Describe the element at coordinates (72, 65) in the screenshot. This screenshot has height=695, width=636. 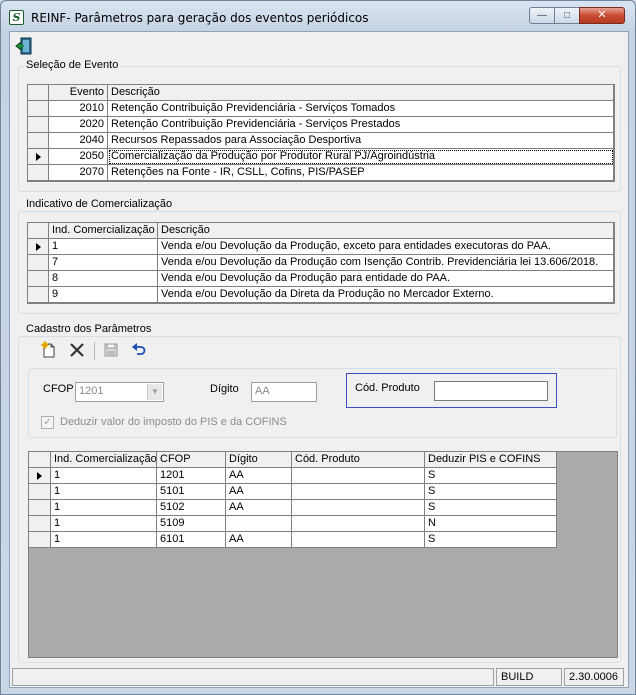
I see `evento-group-label: Seleção de Evento` at that location.